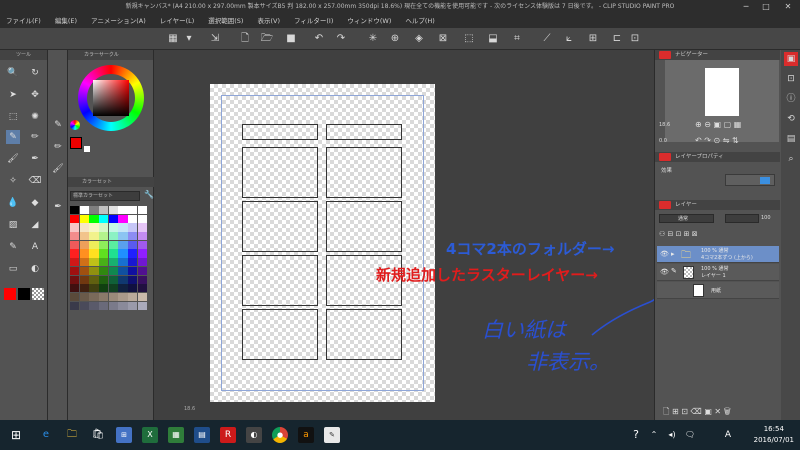 This screenshot has width=800, height=450. What do you see at coordinates (118, 21) in the screenshot?
I see `menu-animation: アニメーション(A)` at bounding box center [118, 21].